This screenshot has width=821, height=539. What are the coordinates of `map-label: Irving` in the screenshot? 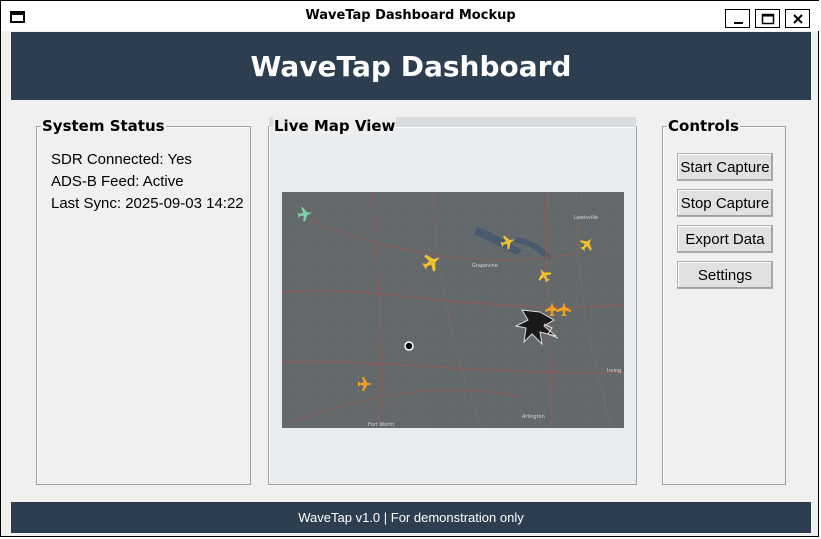 It's located at (614, 371).